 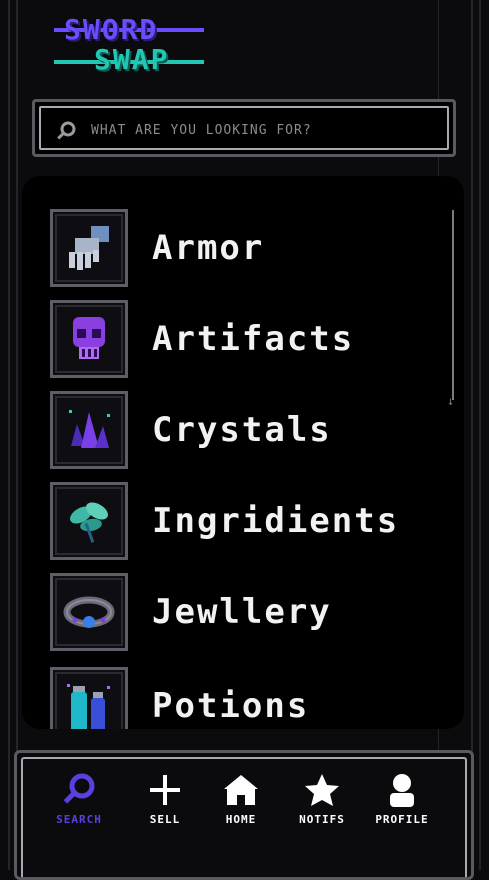 I want to click on category-item-armor: Armor, so click(x=240, y=248).